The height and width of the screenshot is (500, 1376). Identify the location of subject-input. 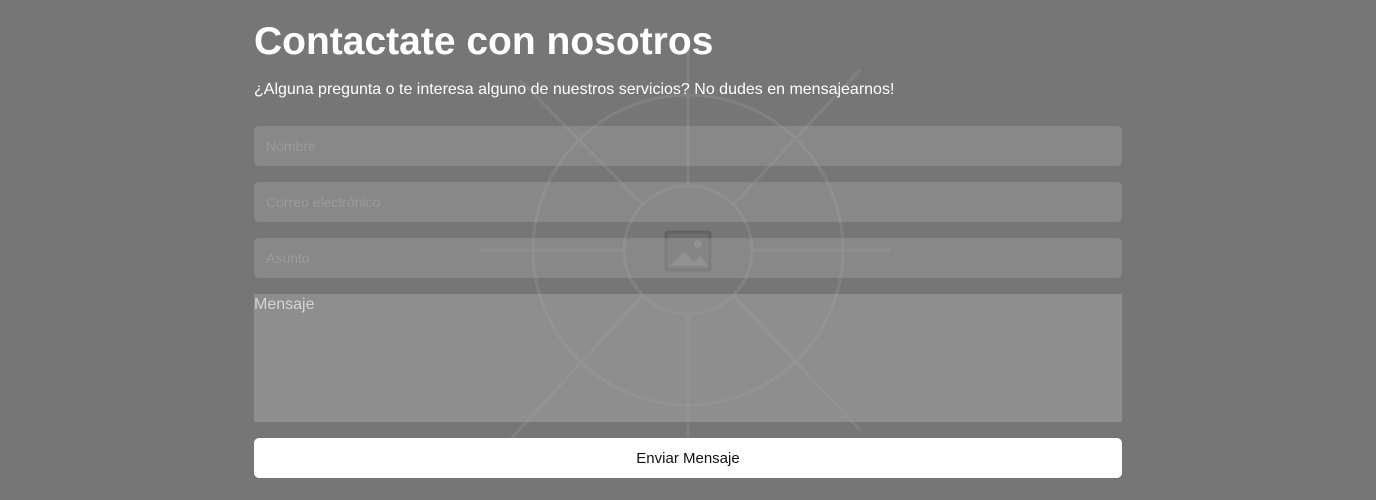
(688, 258).